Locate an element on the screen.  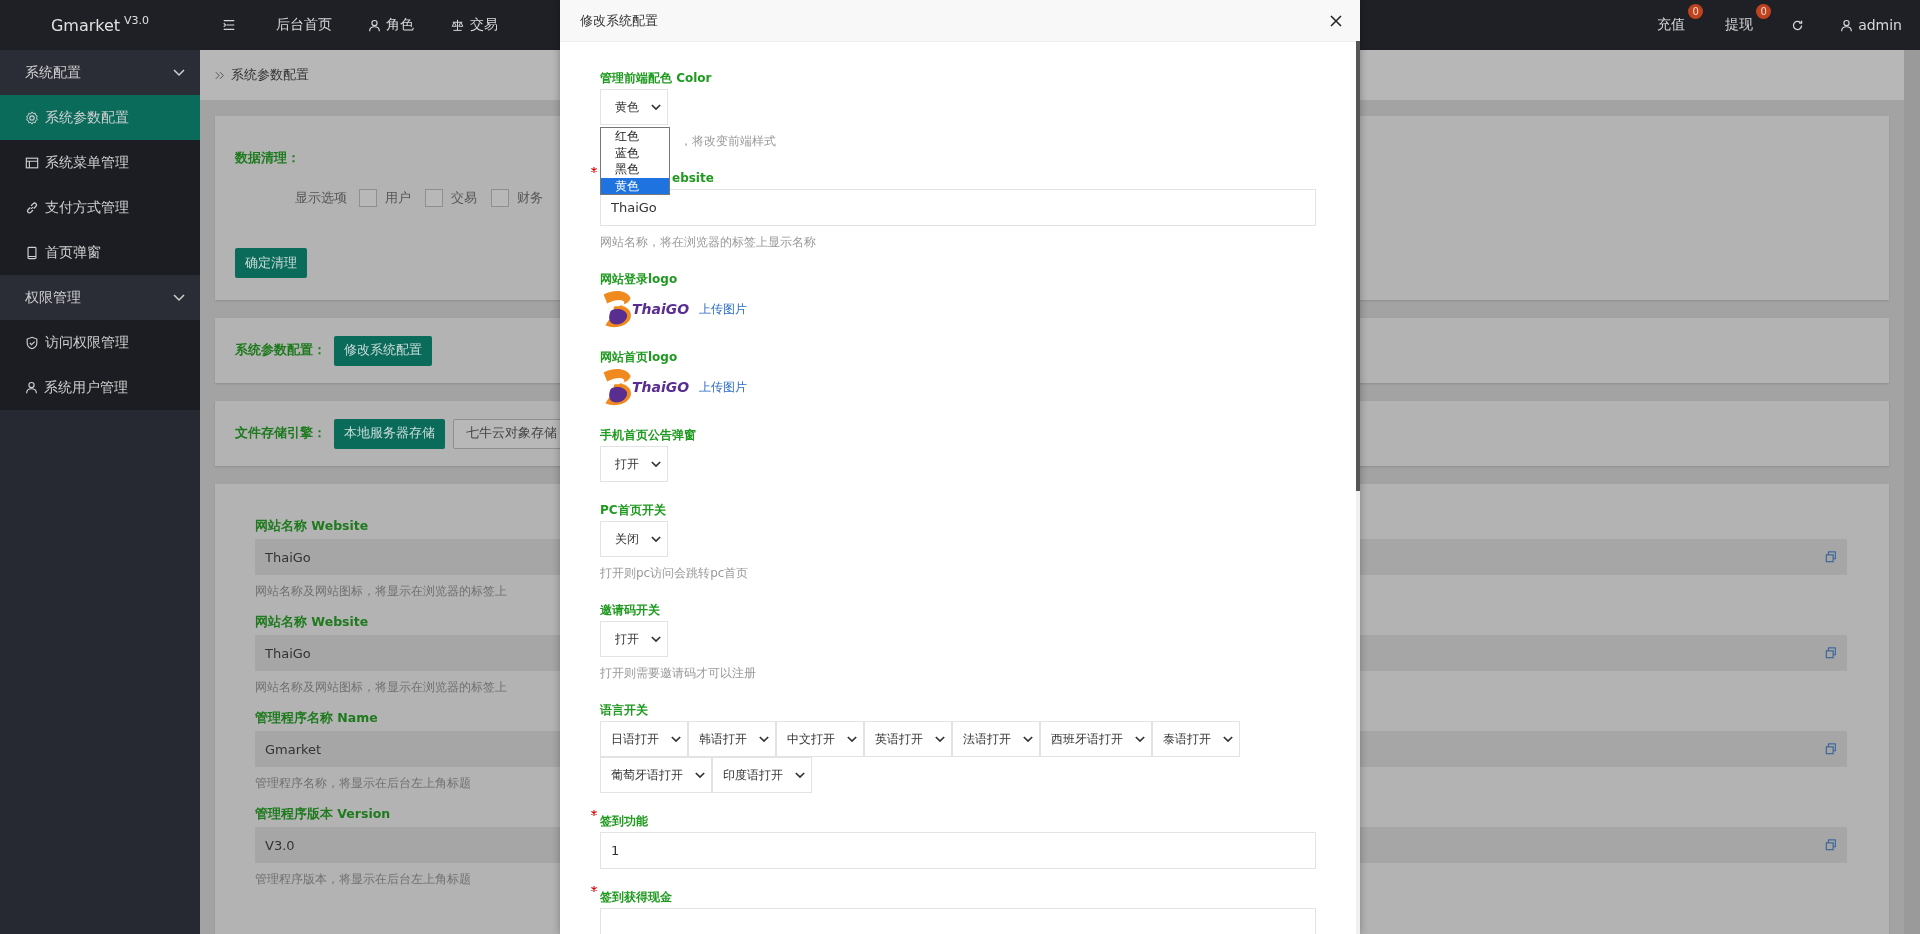
field-hint: ，将改变前端样式 is located at coordinates (728, 141).